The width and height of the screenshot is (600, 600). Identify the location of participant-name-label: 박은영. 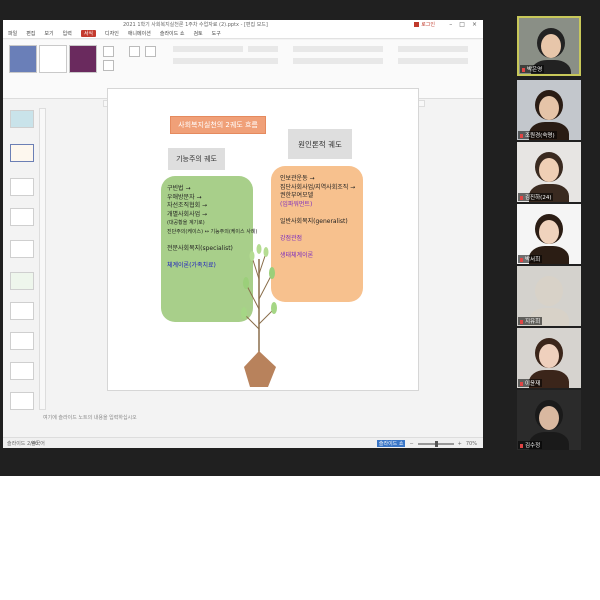
(535, 70).